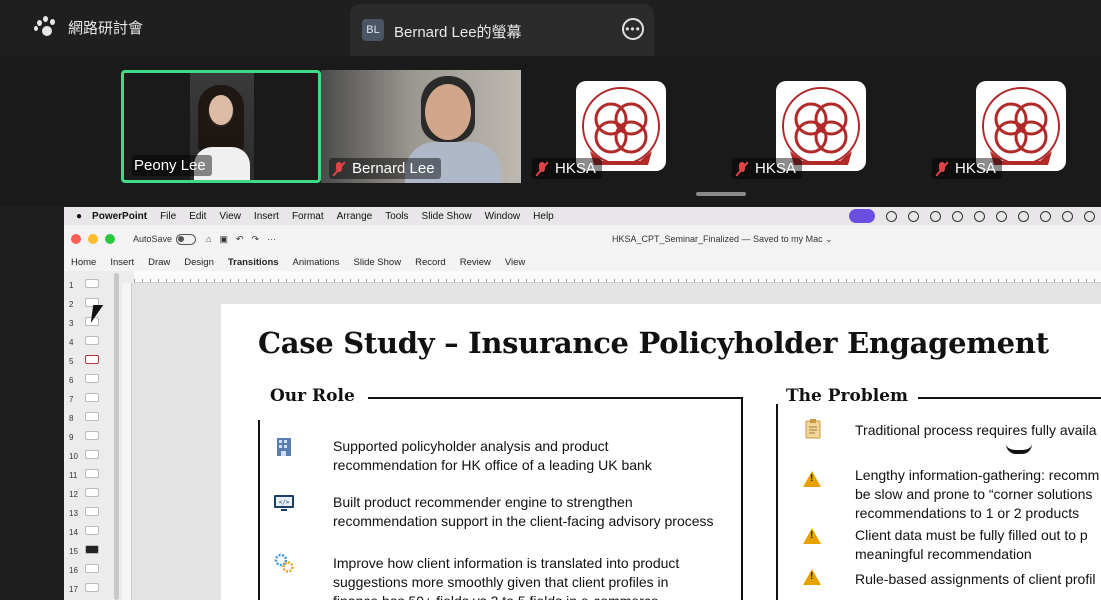 Image resolution: width=1101 pixels, height=600 pixels. What do you see at coordinates (79, 216) in the screenshot?
I see `apple-icon: ●` at bounding box center [79, 216].